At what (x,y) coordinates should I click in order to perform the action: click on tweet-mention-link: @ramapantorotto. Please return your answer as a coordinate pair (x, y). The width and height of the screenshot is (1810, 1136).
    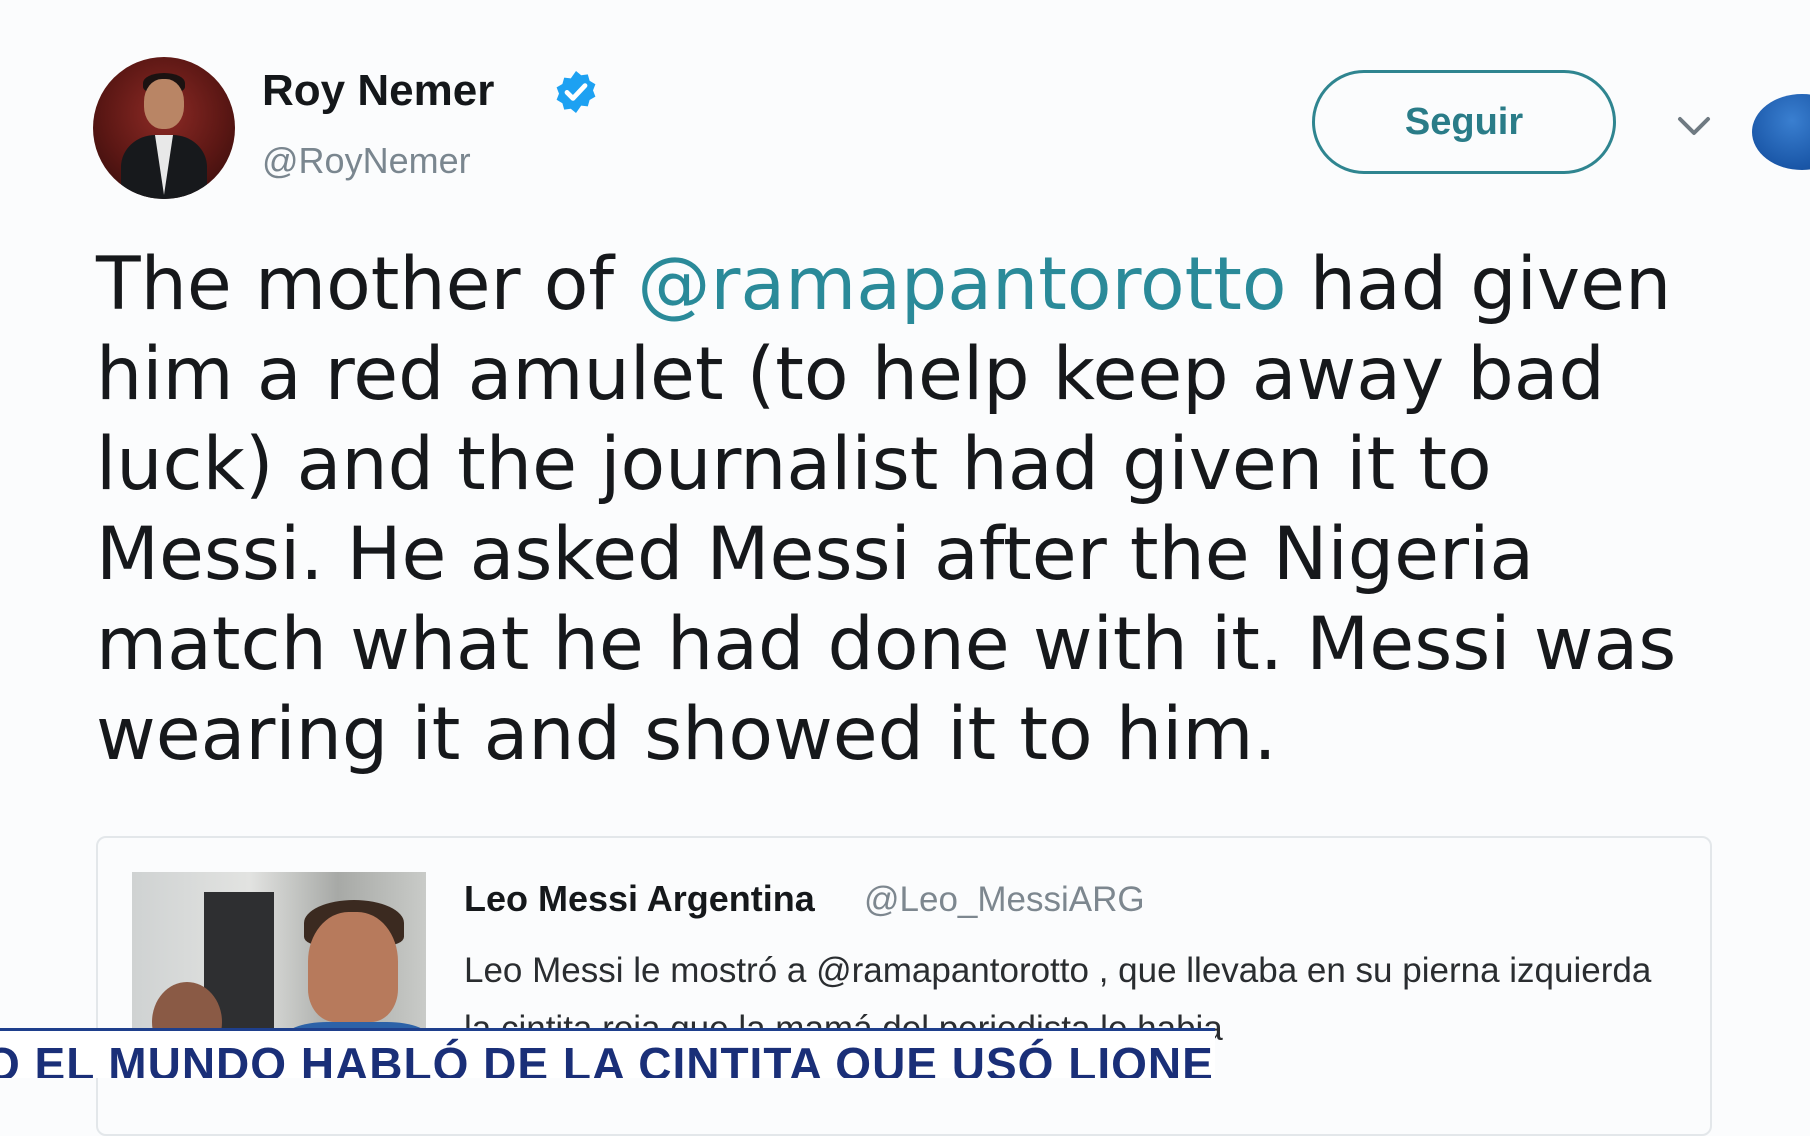
    Looking at the image, I should click on (961, 284).